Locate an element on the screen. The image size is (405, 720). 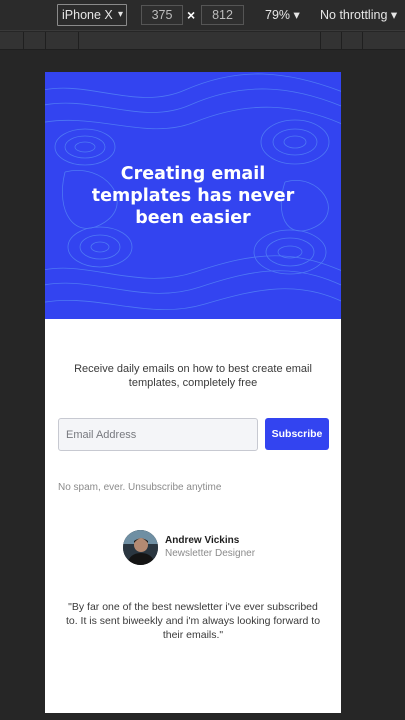
no-spam-note: No spam, ever. Unsubscribe anytime is located at coordinates (140, 487).